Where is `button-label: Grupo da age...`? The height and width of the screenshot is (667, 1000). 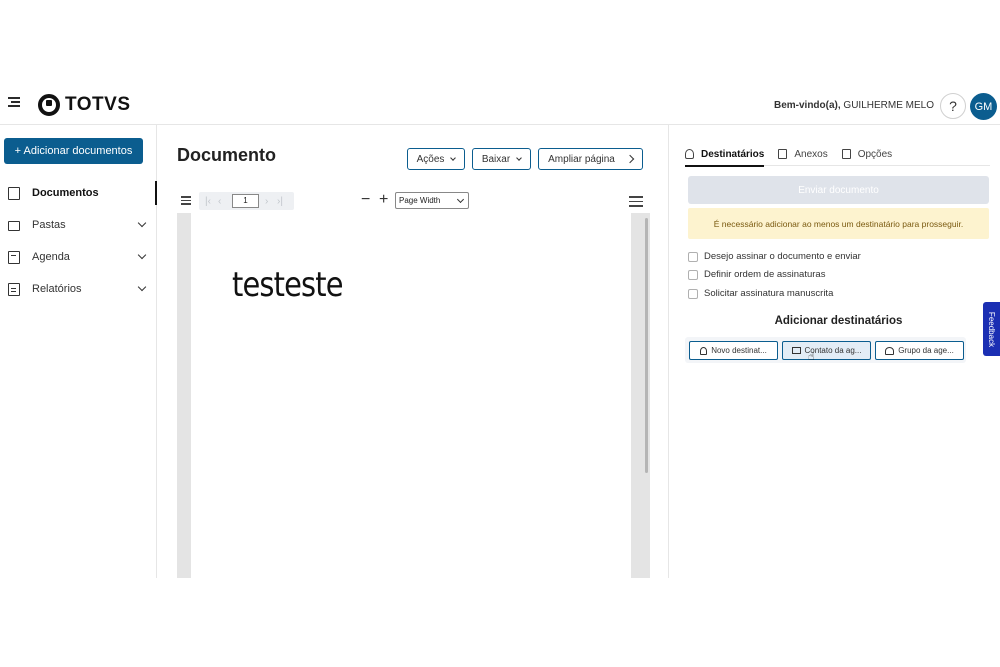
button-label: Grupo da age... is located at coordinates (926, 350).